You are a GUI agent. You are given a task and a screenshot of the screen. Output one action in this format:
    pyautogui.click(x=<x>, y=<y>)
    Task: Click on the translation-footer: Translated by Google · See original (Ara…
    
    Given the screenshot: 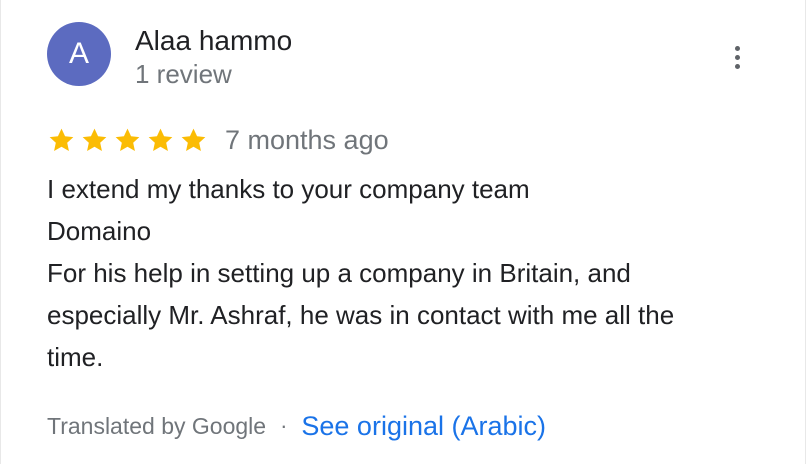 What is the action you would take?
    pyautogui.click(x=296, y=426)
    